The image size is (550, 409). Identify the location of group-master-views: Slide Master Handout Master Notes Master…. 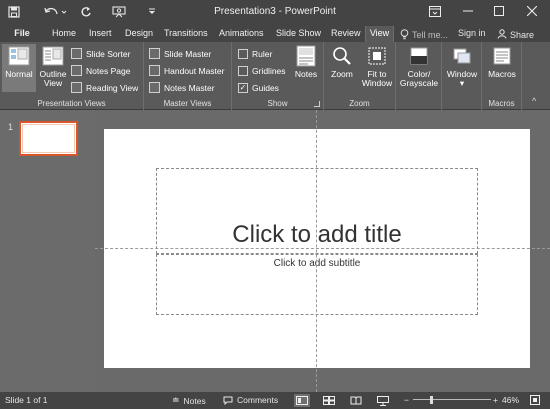
(188, 76).